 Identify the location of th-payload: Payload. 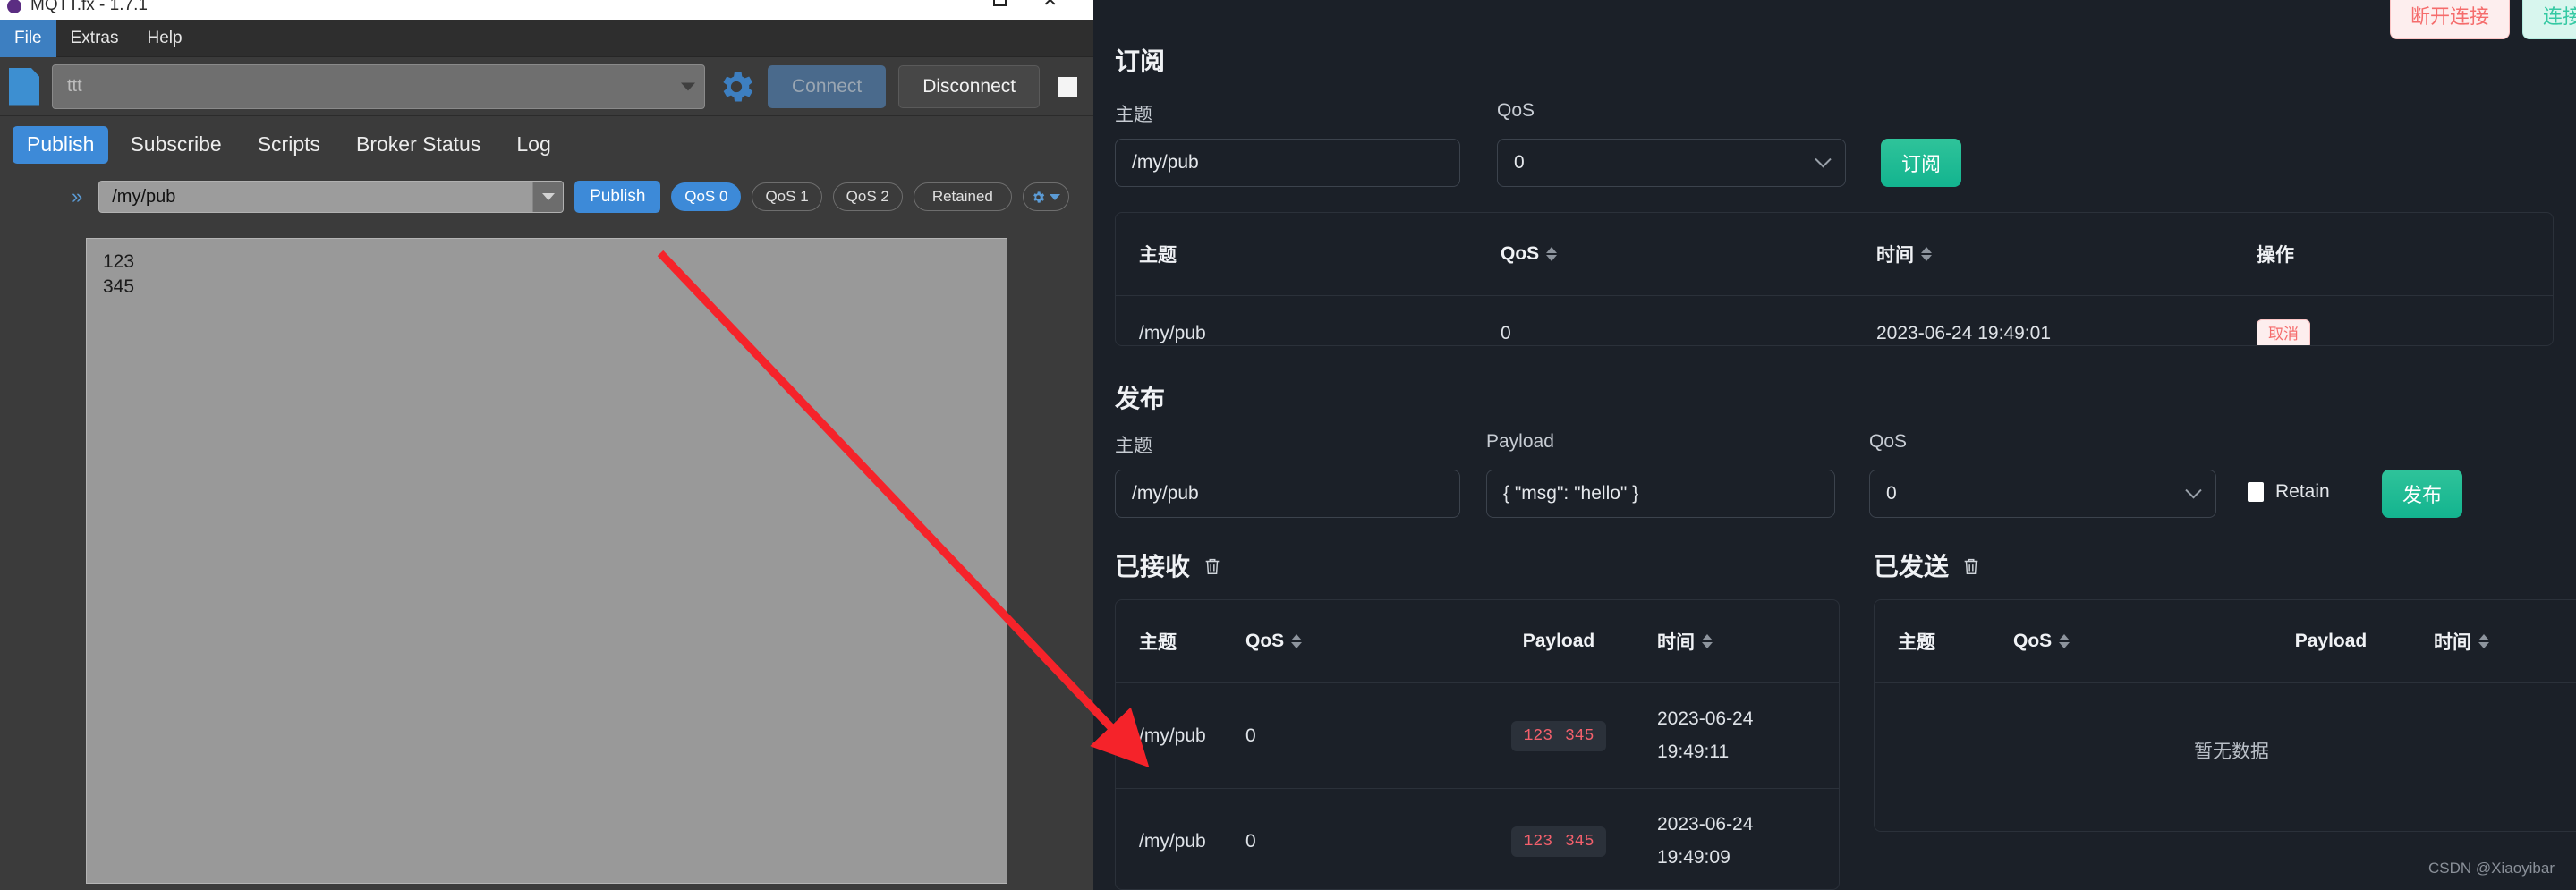
(1558, 641).